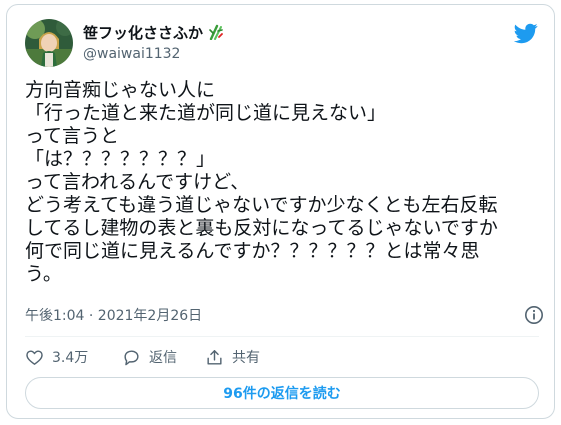 The image size is (561, 425). Describe the element at coordinates (525, 33) in the screenshot. I see `twitter-bird-icon` at that location.